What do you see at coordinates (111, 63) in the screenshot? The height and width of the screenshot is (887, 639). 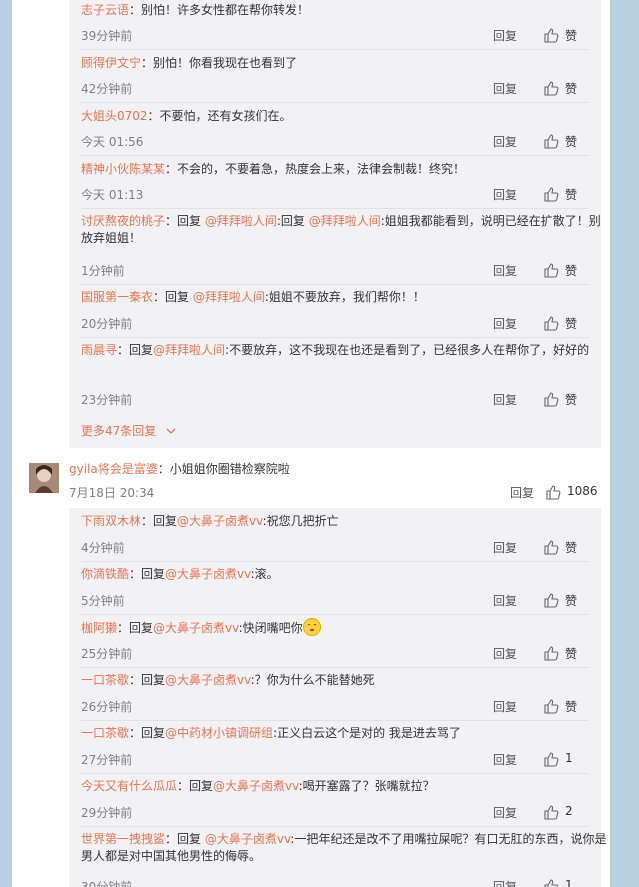 I see `reply-author: 顾得伊文宁` at bounding box center [111, 63].